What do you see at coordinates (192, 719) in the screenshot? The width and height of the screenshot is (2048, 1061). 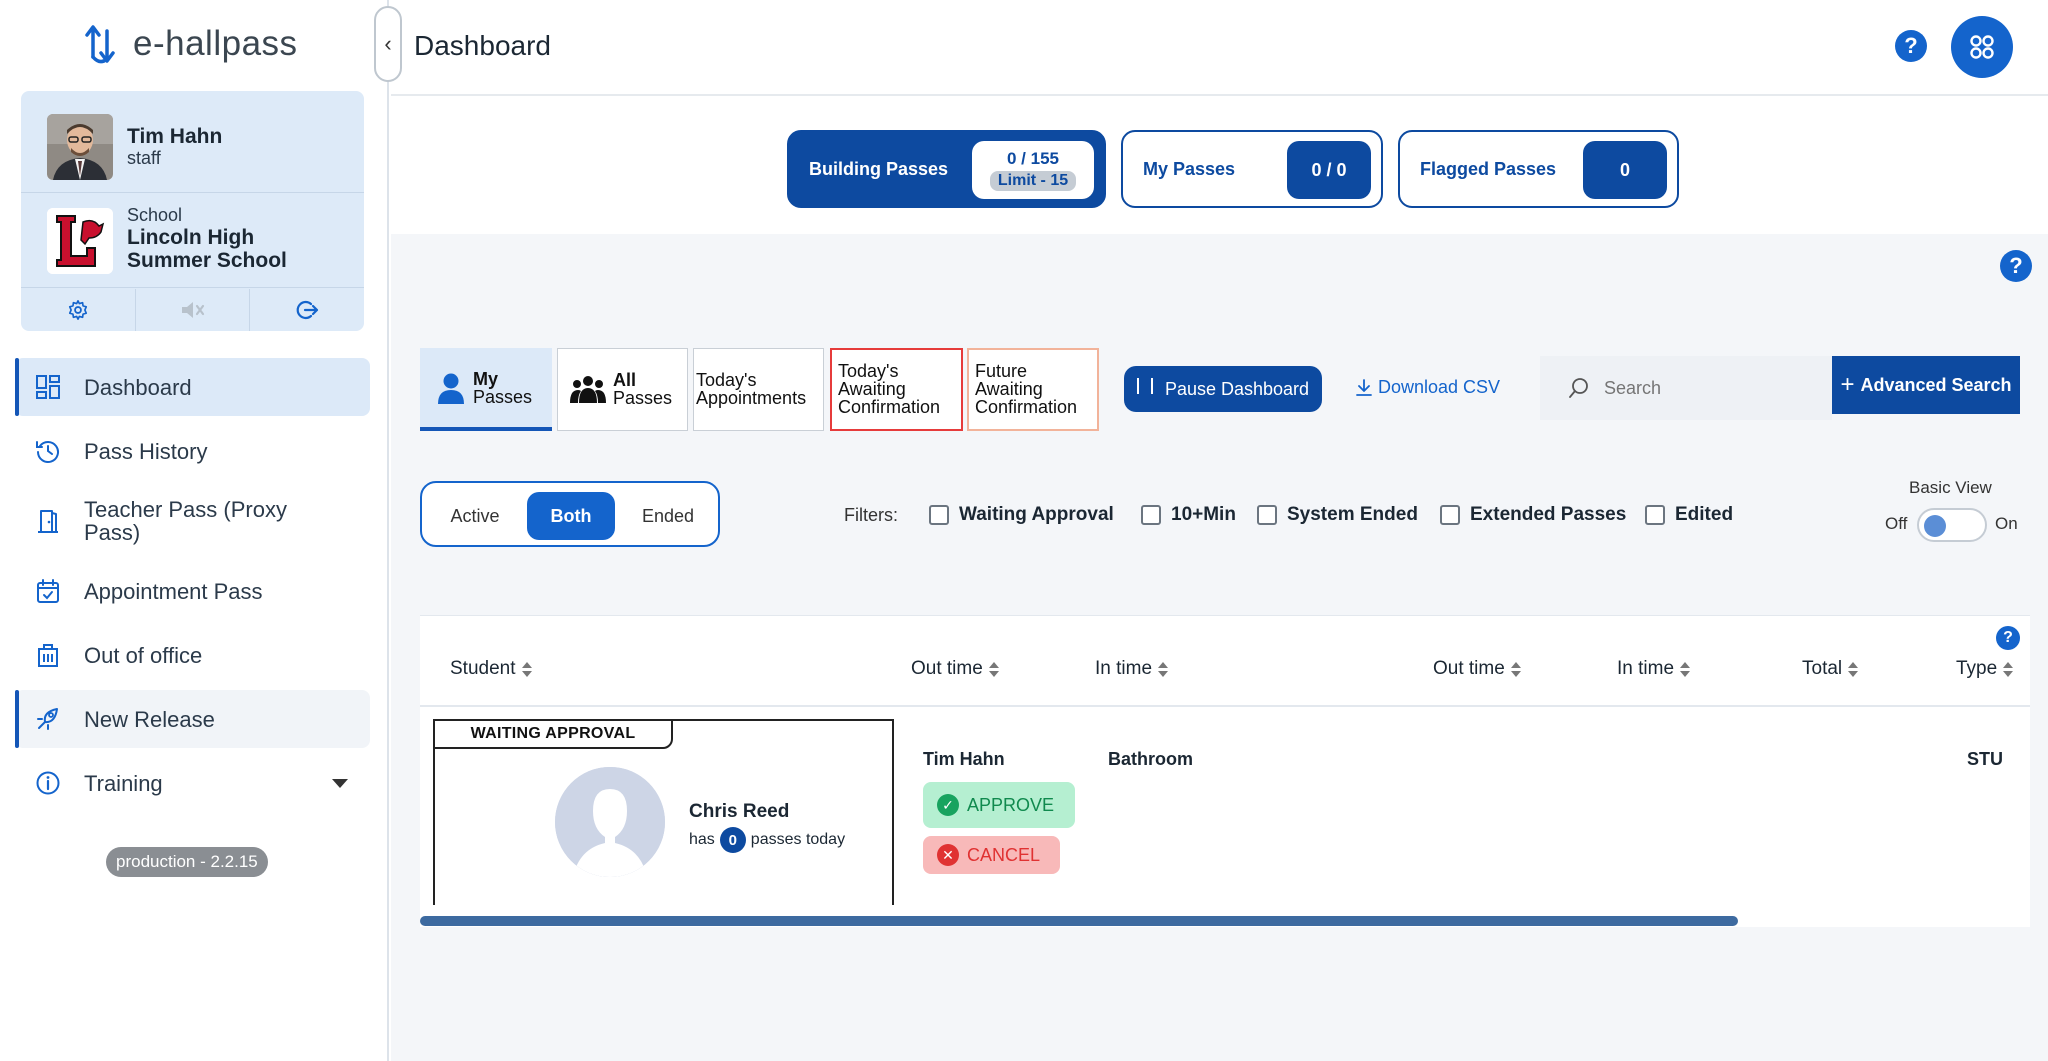 I see `sidebar-item-new-release: New Release` at bounding box center [192, 719].